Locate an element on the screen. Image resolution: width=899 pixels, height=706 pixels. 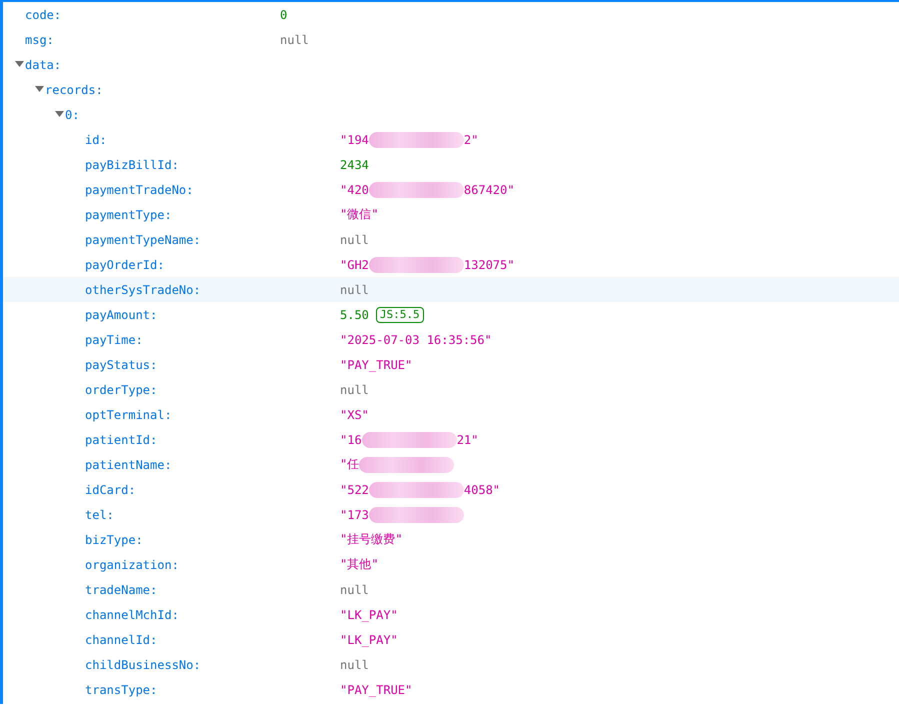
json-value: 2434 is located at coordinates (354, 165).